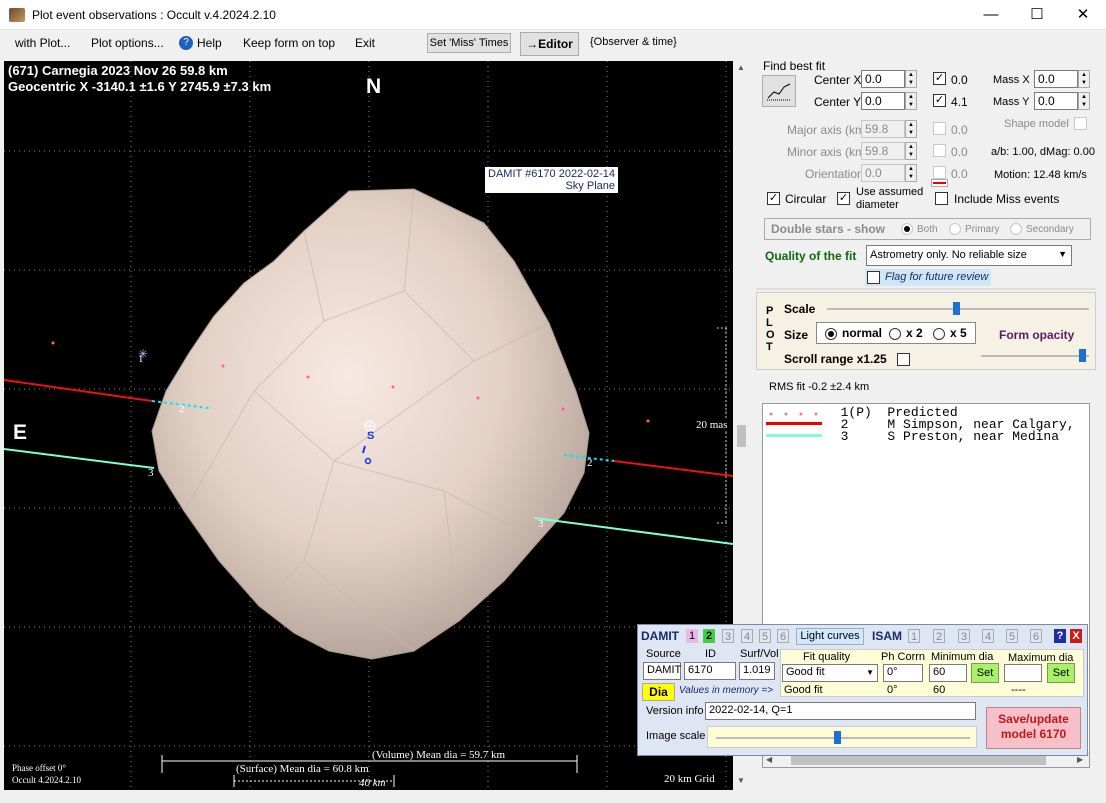  What do you see at coordinates (918, 760) in the screenshot?
I see `hscroll-thumb` at bounding box center [918, 760].